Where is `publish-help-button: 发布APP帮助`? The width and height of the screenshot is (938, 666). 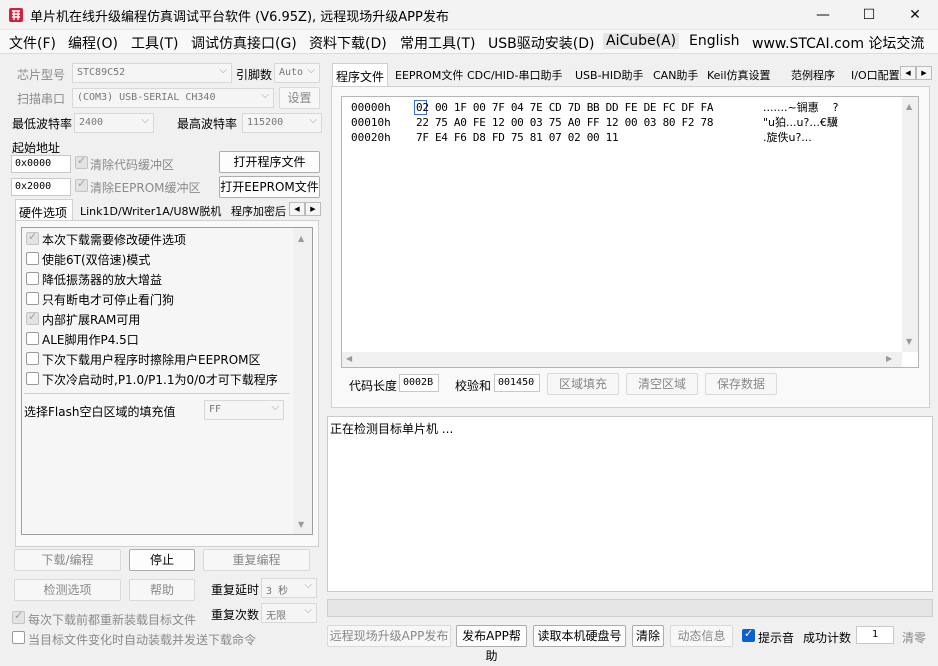
publish-help-button: 发布APP帮助 is located at coordinates (491, 644).